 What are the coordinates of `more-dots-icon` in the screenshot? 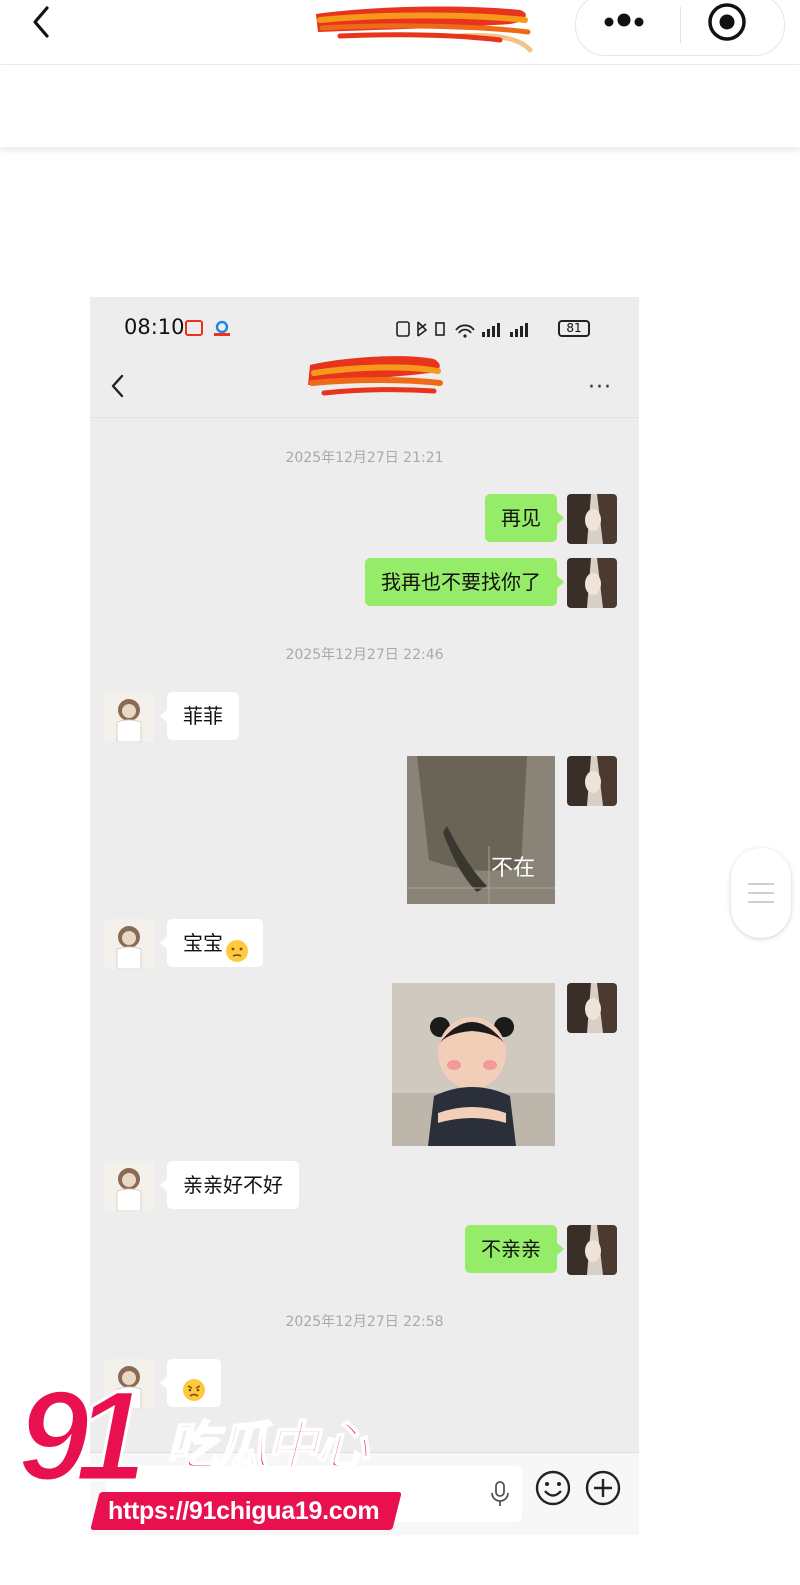 It's located at (628, 27).